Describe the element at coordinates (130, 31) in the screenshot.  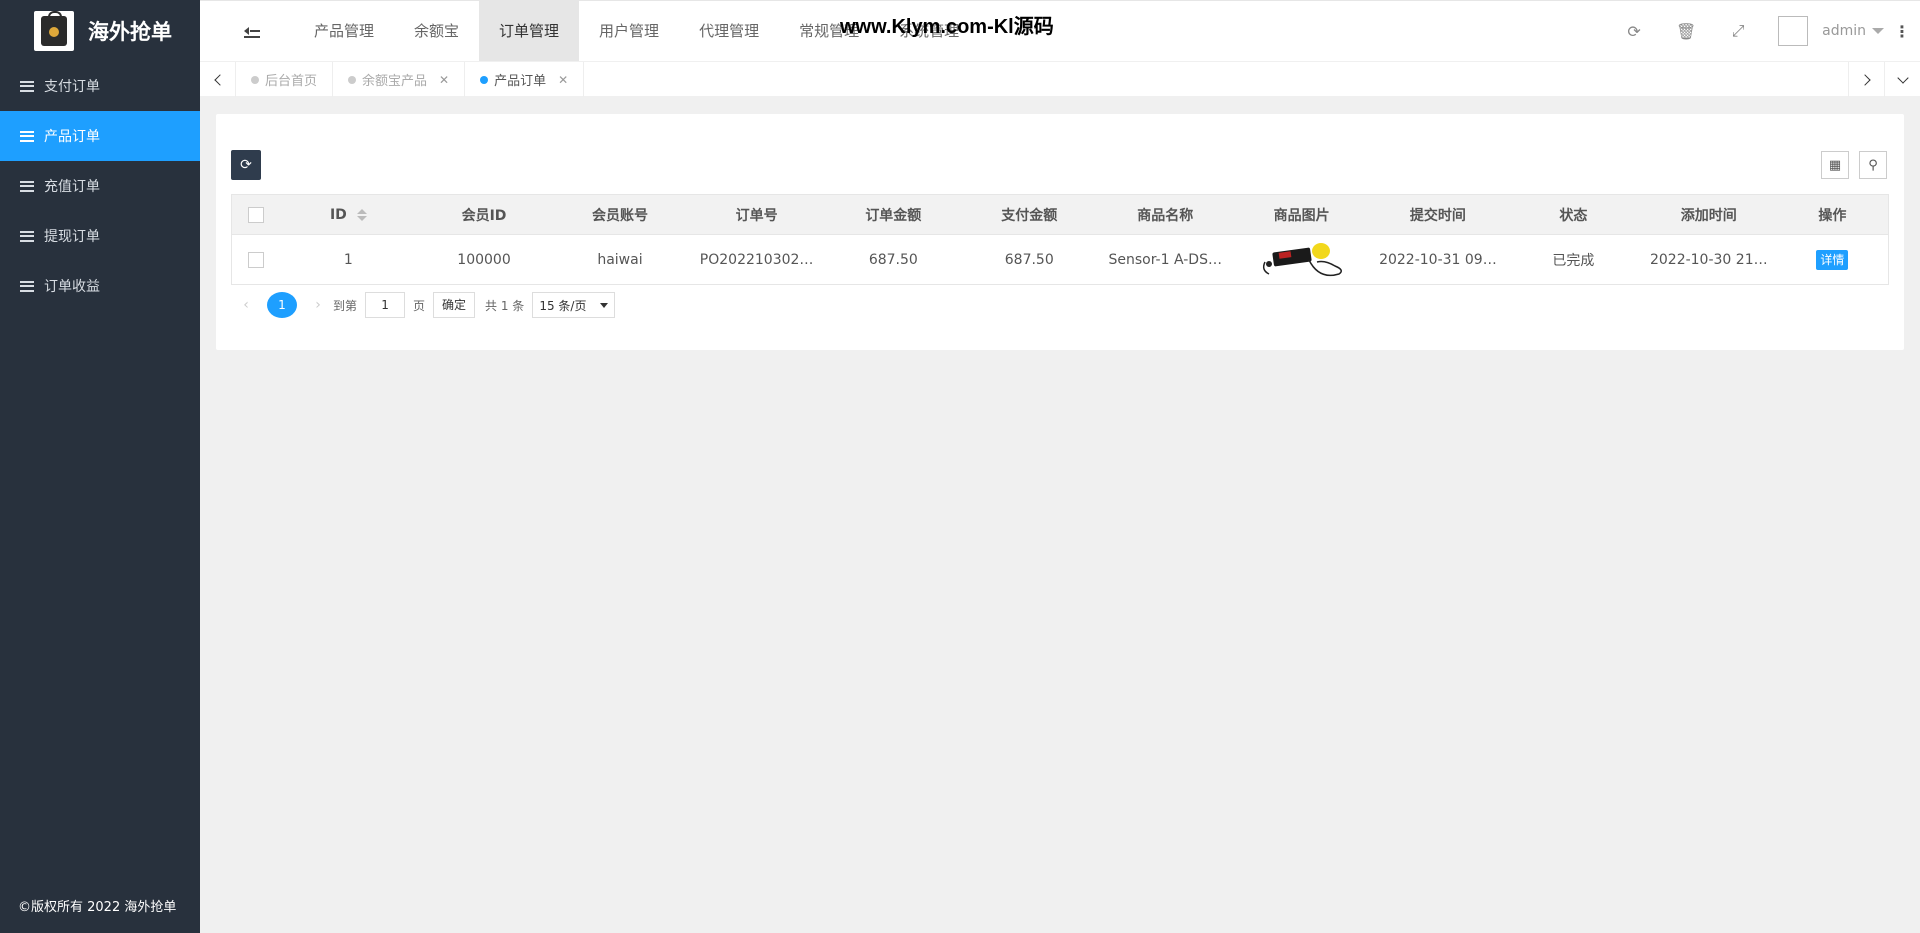
I see `app-name: 海外抢单` at that location.